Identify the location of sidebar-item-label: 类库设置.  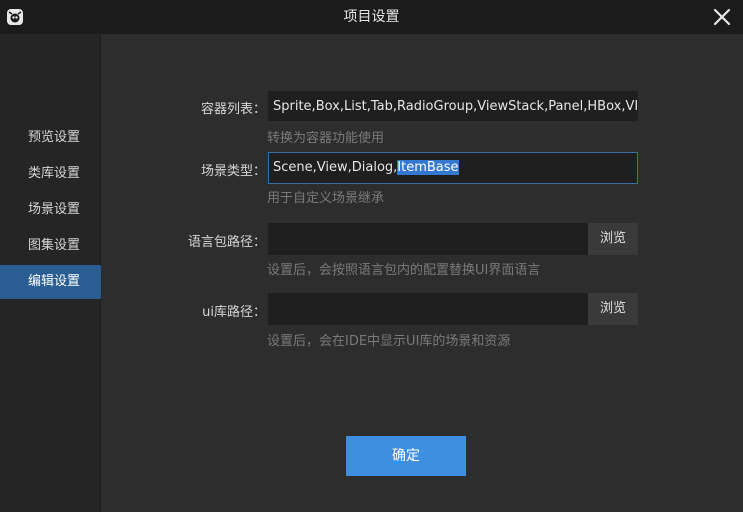
(54, 173).